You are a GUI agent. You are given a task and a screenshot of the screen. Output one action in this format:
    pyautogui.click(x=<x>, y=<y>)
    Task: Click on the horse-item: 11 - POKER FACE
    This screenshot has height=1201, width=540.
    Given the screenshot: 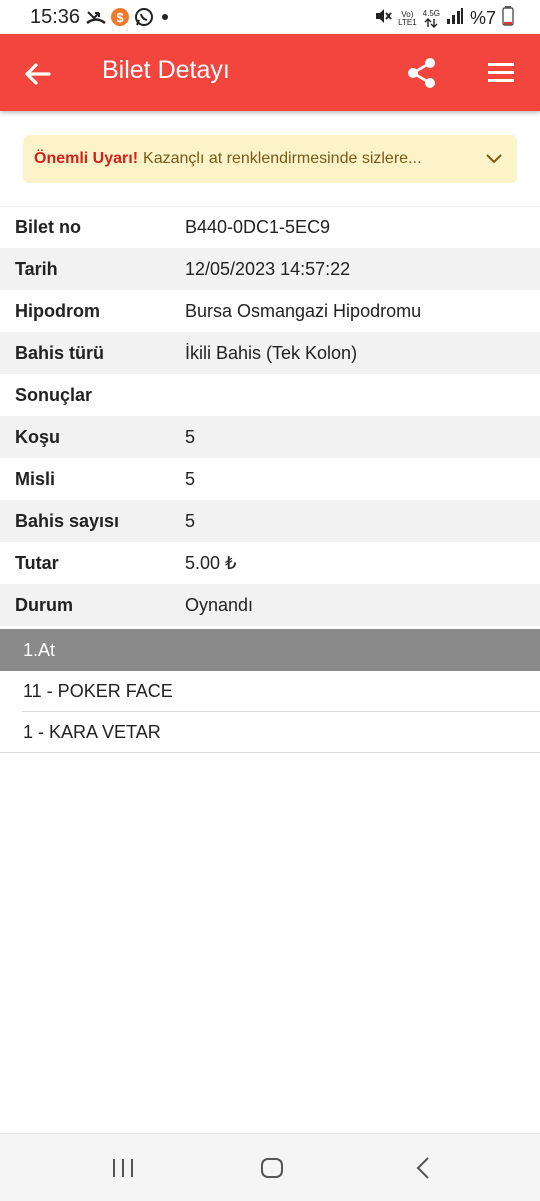 What is the action you would take?
    pyautogui.click(x=270, y=691)
    